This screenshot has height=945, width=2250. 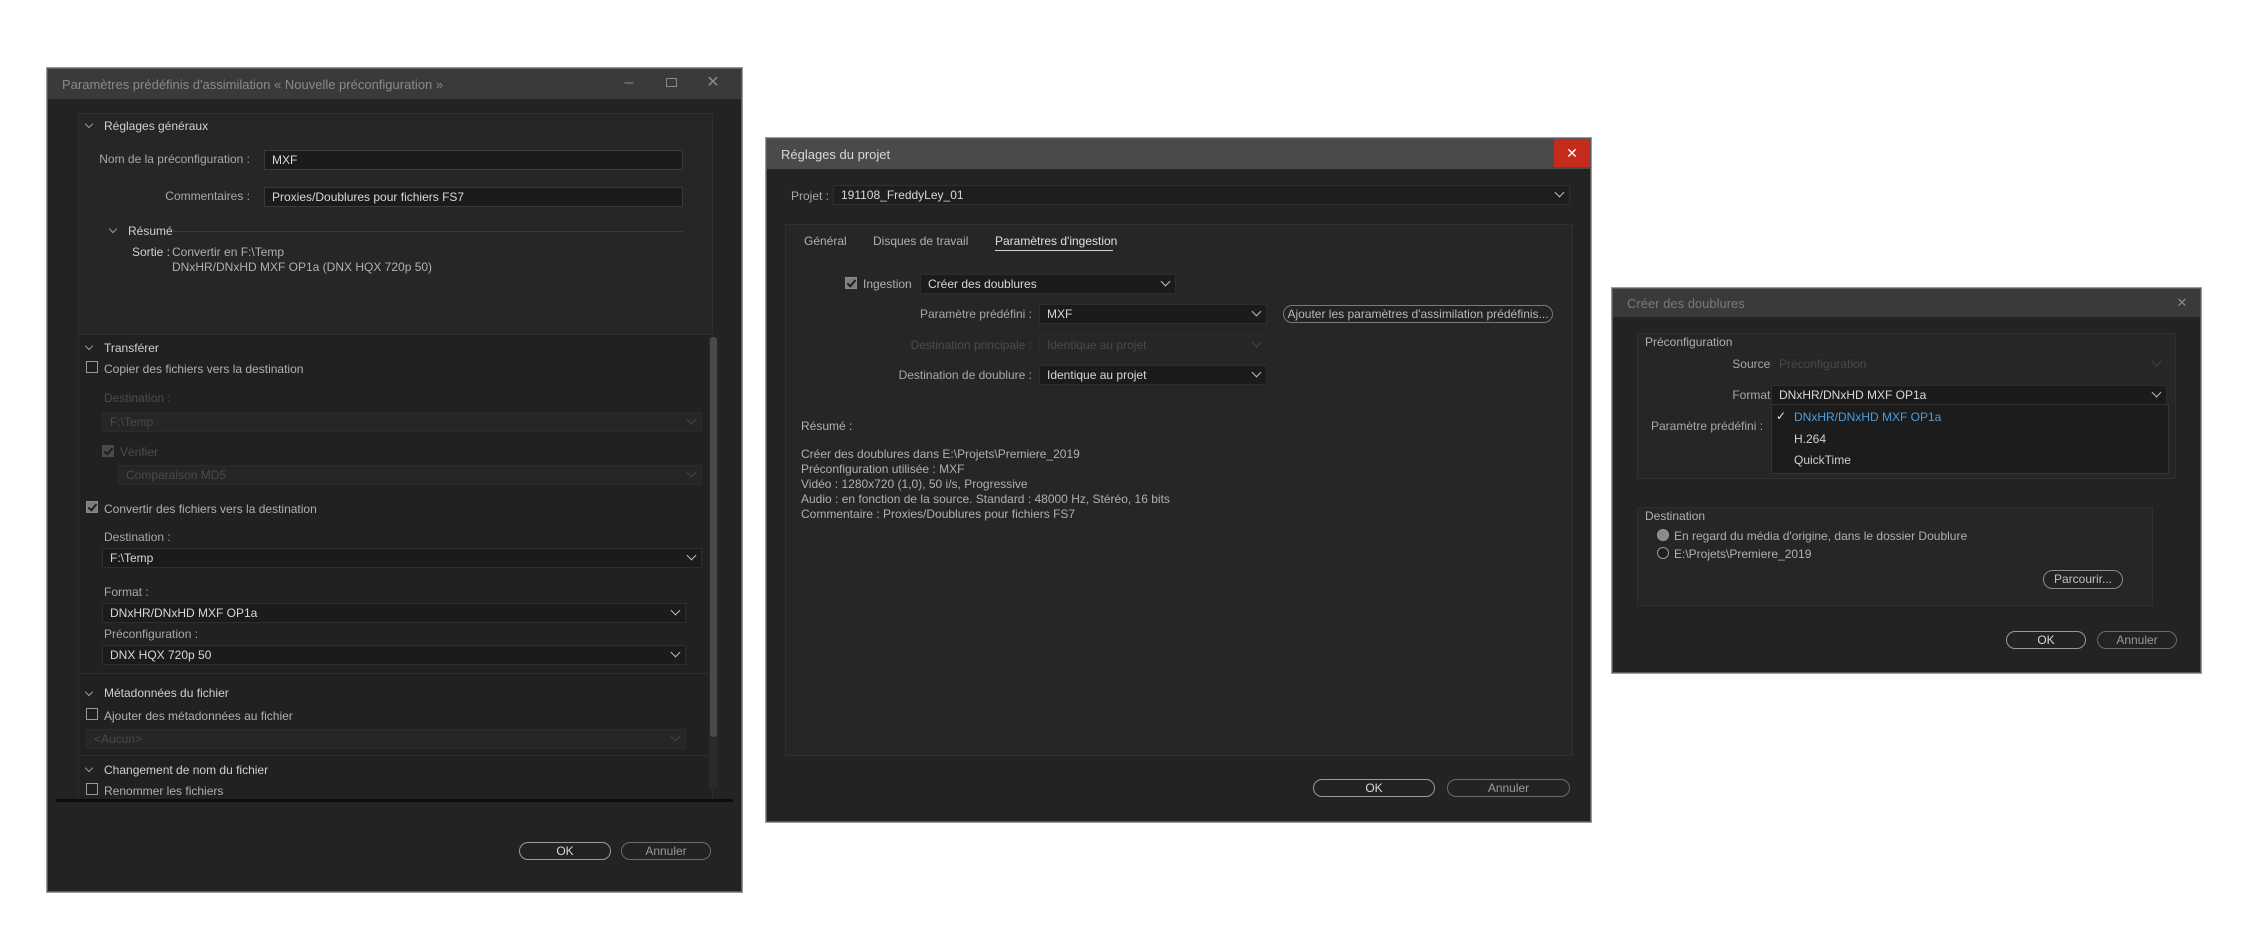 I want to click on dropdown-option: ✓ DNxHR/DNxHD MXF OP1a, so click(x=1970, y=417).